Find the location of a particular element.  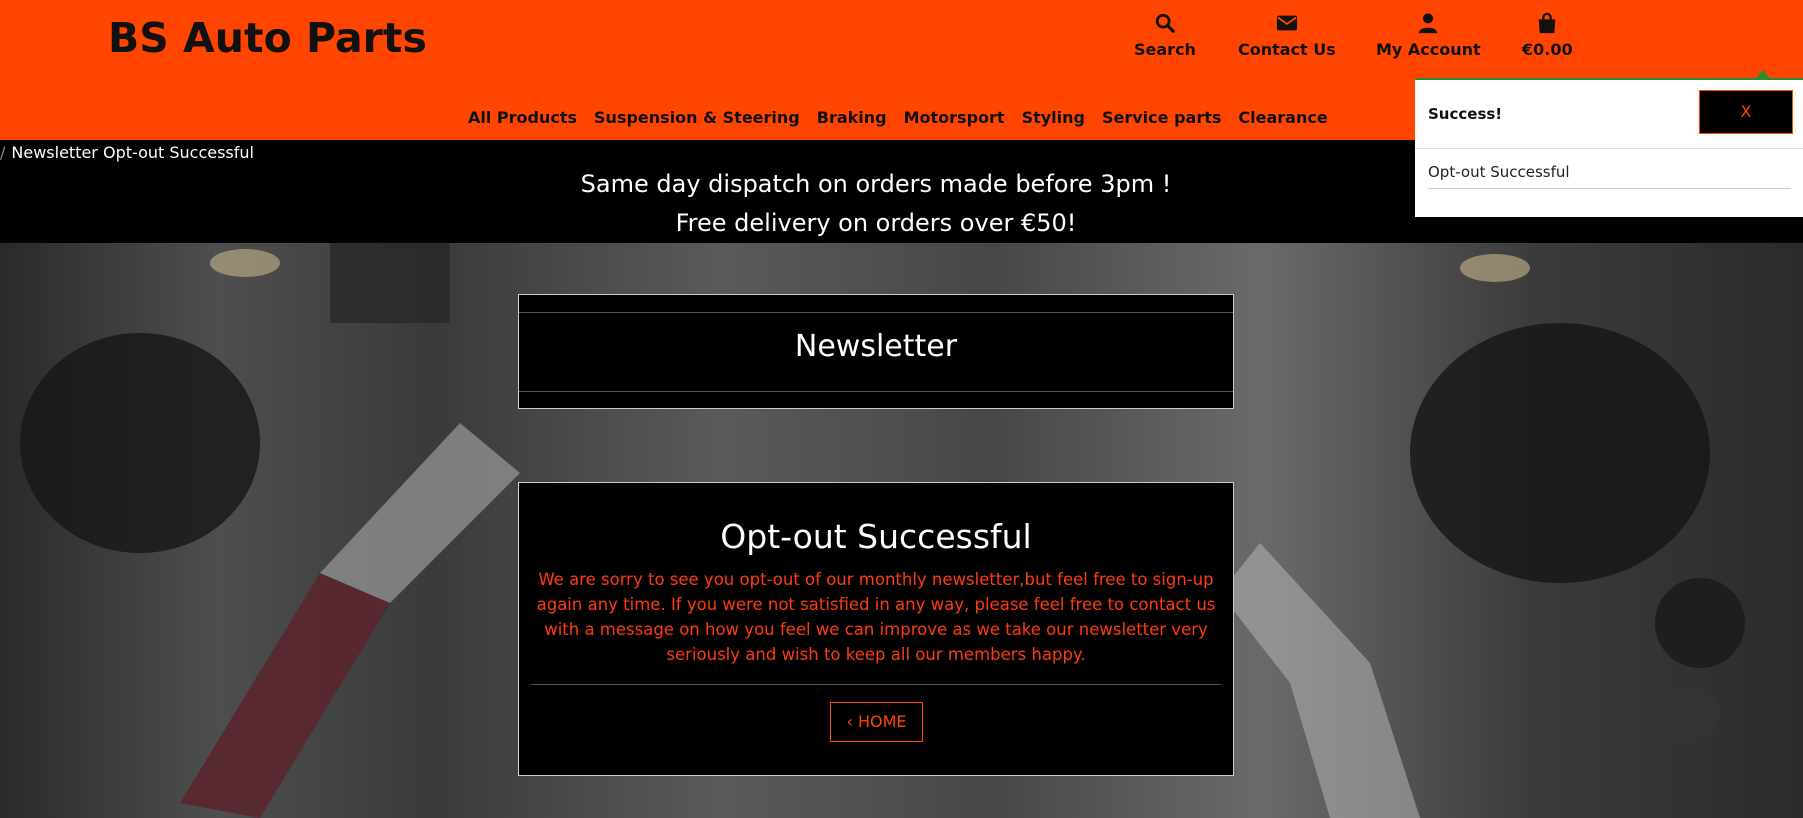

optout-title: Opt-out Successful is located at coordinates (876, 536).